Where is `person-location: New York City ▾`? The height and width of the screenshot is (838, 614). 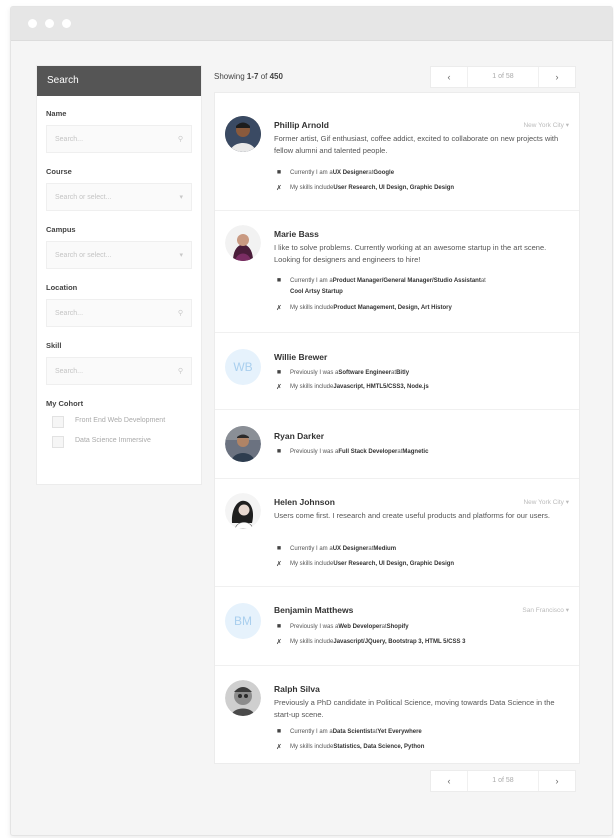 person-location: New York City ▾ is located at coordinates (546, 502).